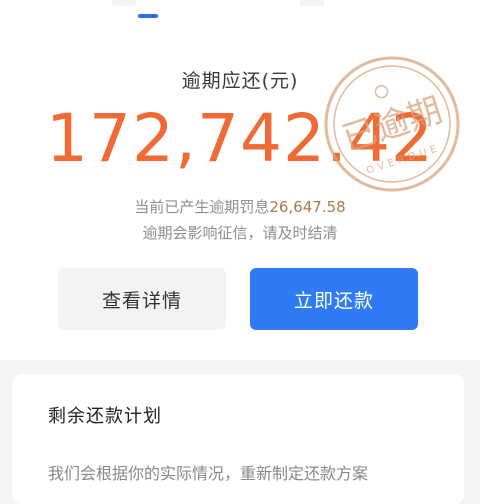 The width and height of the screenshot is (480, 504). What do you see at coordinates (142, 299) in the screenshot?
I see `view-details-button: 查看详情` at bounding box center [142, 299].